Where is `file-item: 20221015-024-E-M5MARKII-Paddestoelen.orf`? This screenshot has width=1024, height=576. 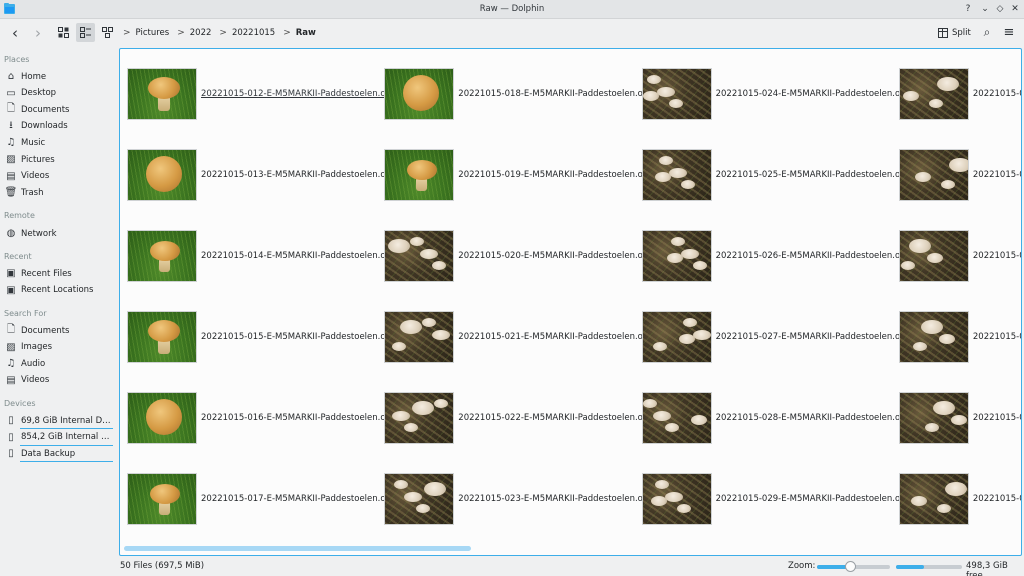 file-item: 20221015-024-E-M5MARKII-Paddestoelen.orf is located at coordinates (771, 84).